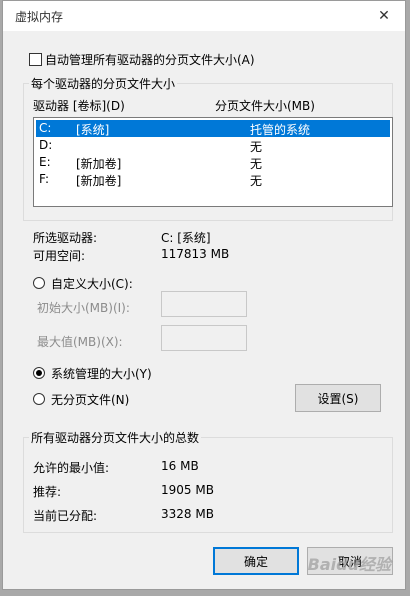  What do you see at coordinates (47, 492) in the screenshot?
I see `recommended-label: 推荐:` at bounding box center [47, 492].